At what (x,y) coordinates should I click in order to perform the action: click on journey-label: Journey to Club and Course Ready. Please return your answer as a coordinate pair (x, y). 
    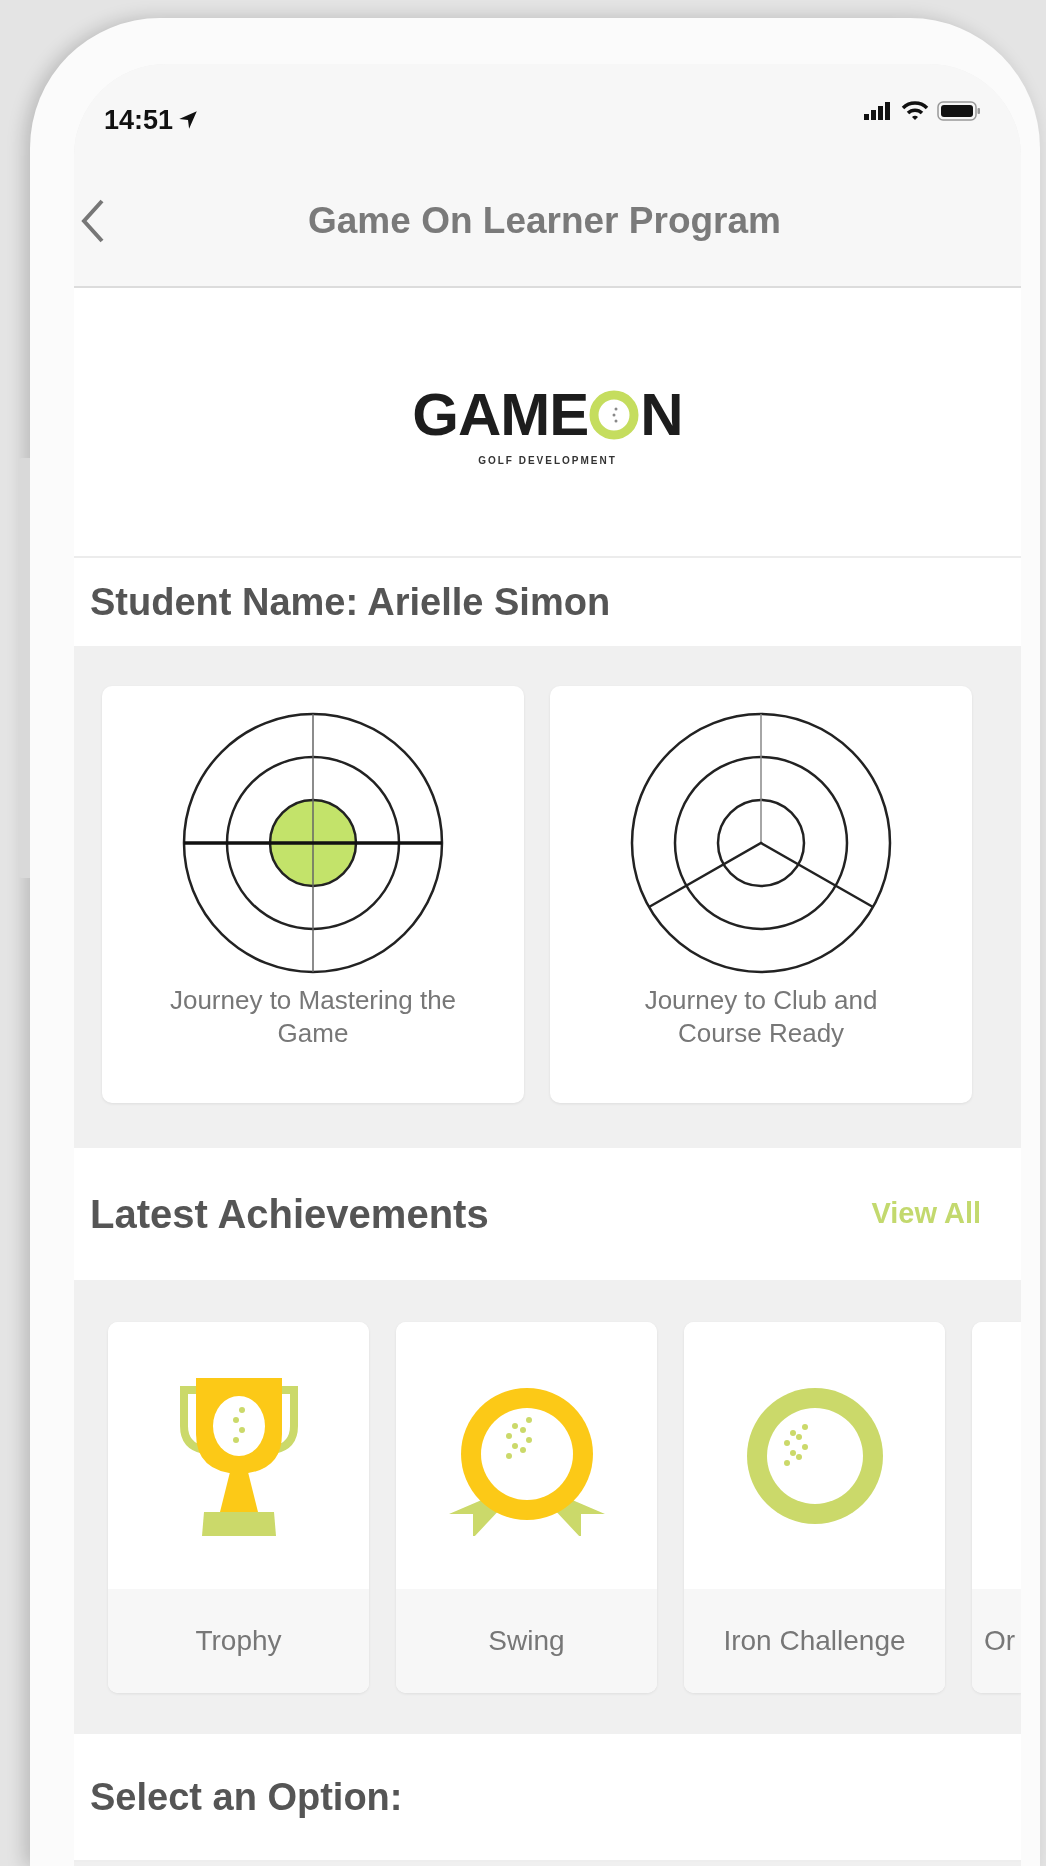
    Looking at the image, I should click on (761, 1016).